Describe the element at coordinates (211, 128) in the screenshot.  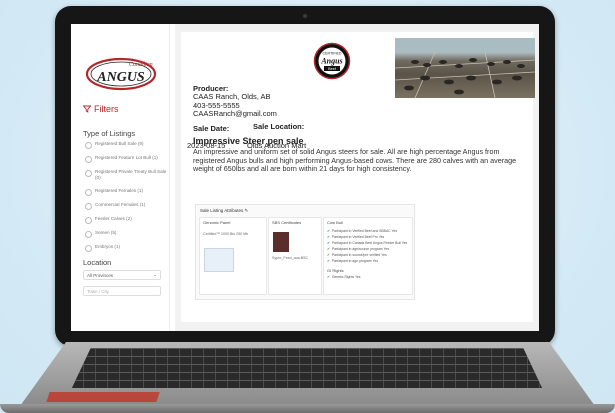
I see `sale-date-label: Sale Date:` at that location.